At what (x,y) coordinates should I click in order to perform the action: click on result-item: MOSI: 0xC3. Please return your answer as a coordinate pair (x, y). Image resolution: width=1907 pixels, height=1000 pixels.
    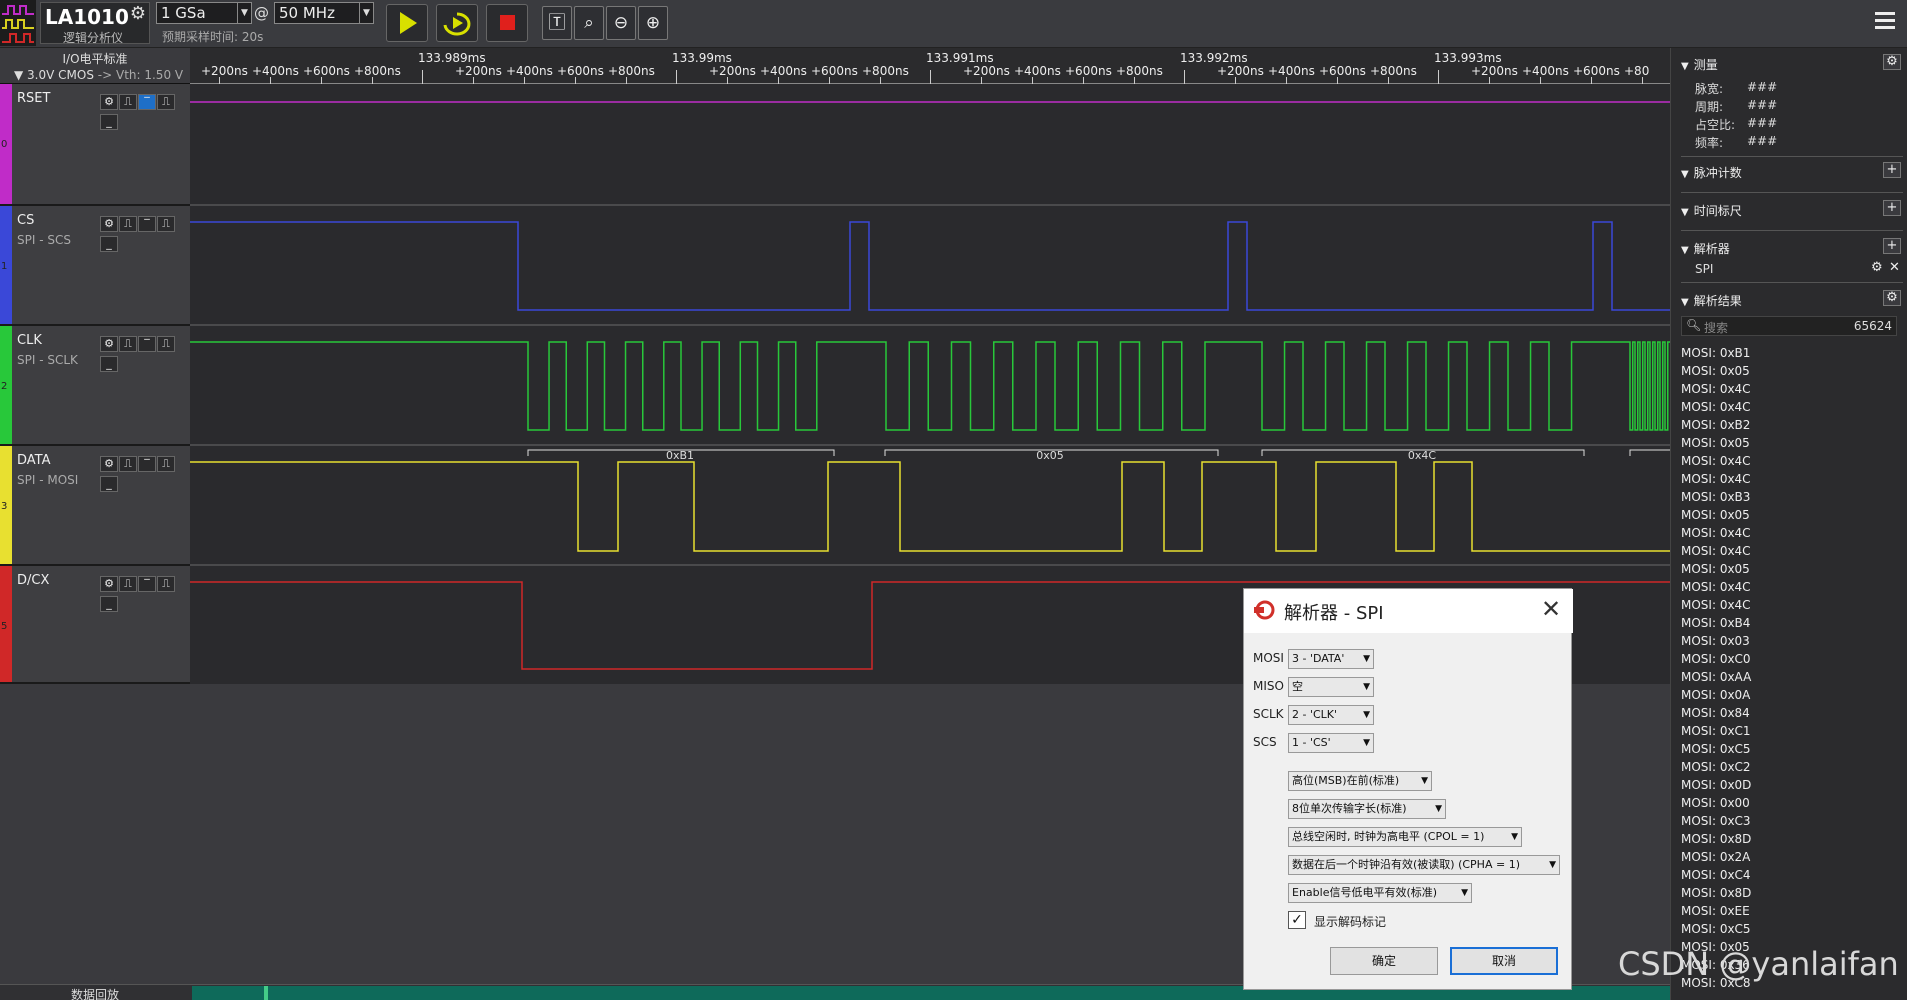
    Looking at the image, I should click on (1789, 821).